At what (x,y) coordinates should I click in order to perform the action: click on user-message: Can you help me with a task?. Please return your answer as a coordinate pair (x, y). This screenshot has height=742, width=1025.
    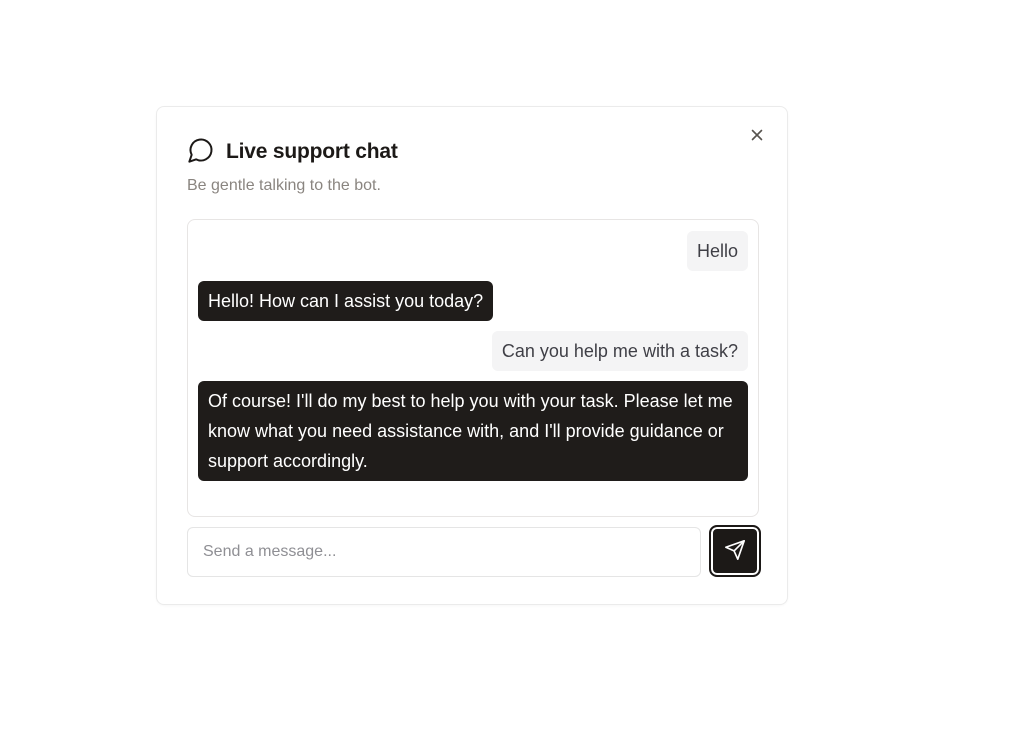
    Looking at the image, I should click on (619, 351).